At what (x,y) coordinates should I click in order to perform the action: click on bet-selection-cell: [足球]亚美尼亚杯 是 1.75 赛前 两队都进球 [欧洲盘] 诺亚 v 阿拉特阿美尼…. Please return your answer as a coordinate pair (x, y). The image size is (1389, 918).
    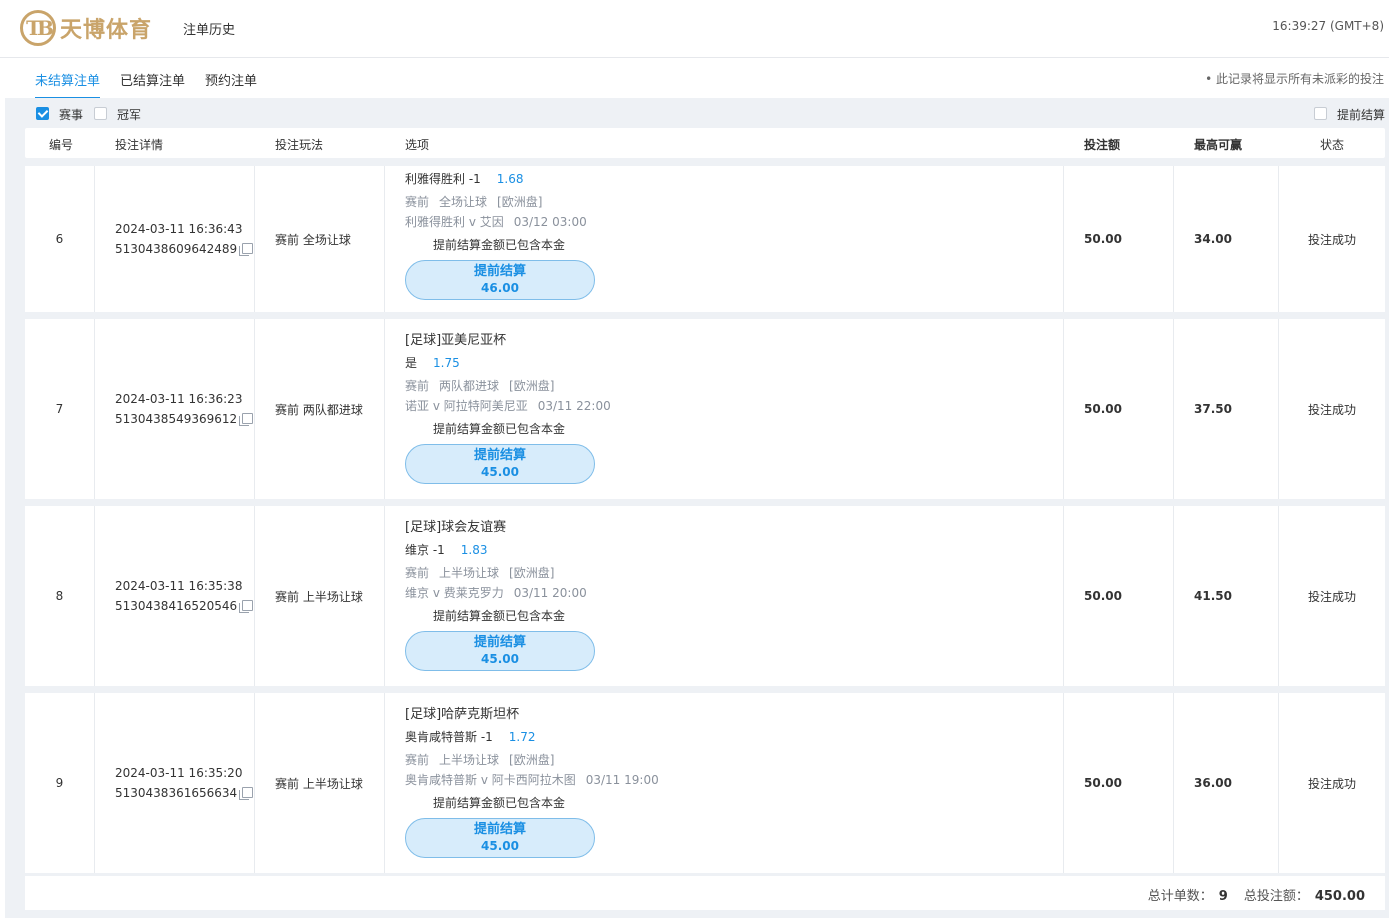
    Looking at the image, I should click on (724, 409).